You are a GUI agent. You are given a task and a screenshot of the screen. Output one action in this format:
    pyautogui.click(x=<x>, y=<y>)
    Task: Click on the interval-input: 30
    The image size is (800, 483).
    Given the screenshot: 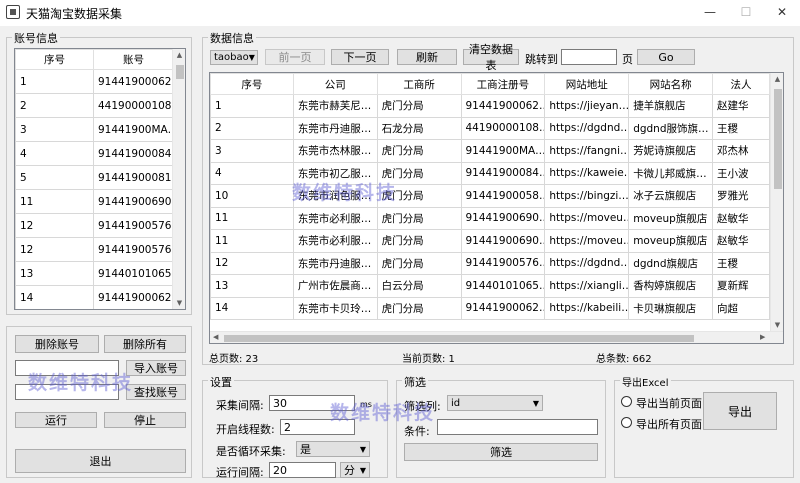 What is the action you would take?
    pyautogui.click(x=312, y=403)
    